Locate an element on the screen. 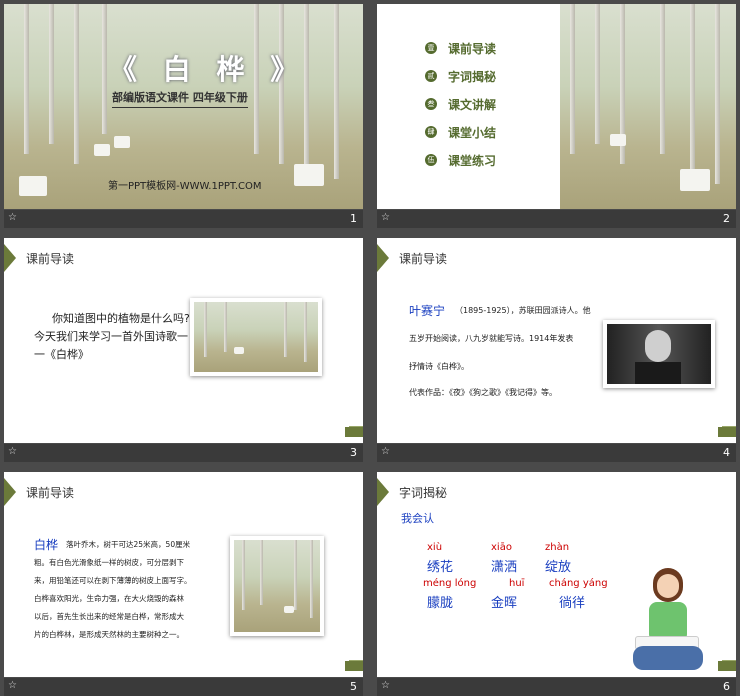 The height and width of the screenshot is (696, 740). word: 金晖 is located at coordinates (504, 603).